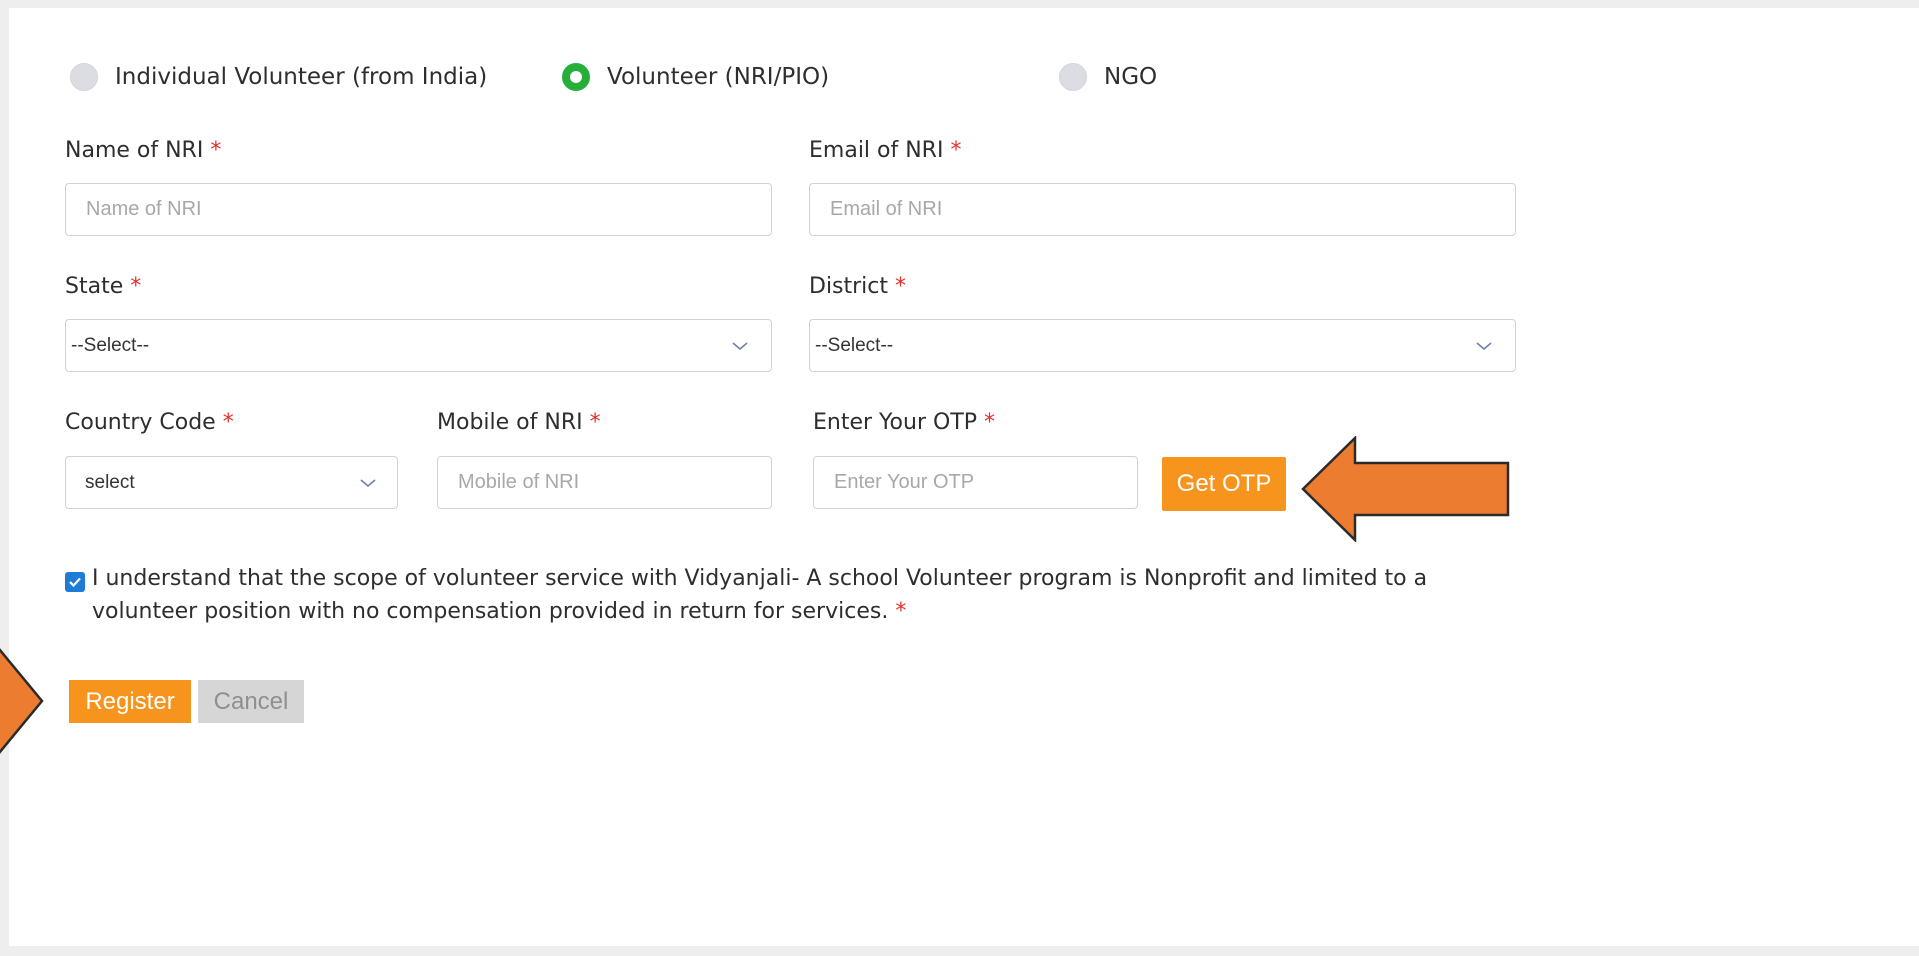  I want to click on otp-label: Enter Your OTP *, so click(904, 422).